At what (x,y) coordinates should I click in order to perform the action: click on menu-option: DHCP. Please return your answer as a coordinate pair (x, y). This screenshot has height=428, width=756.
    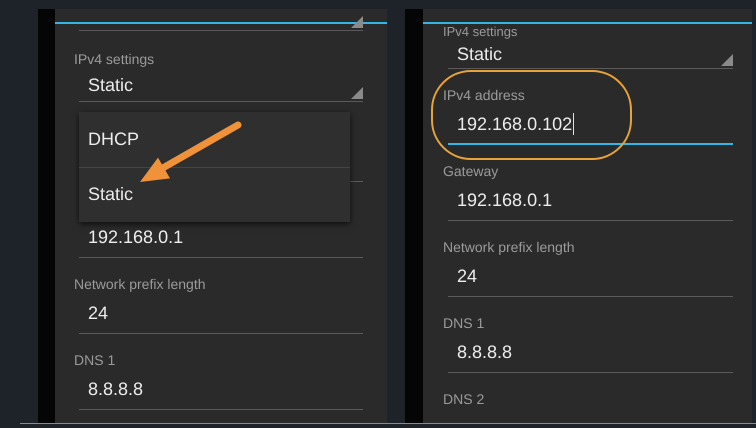
    Looking at the image, I should click on (214, 139).